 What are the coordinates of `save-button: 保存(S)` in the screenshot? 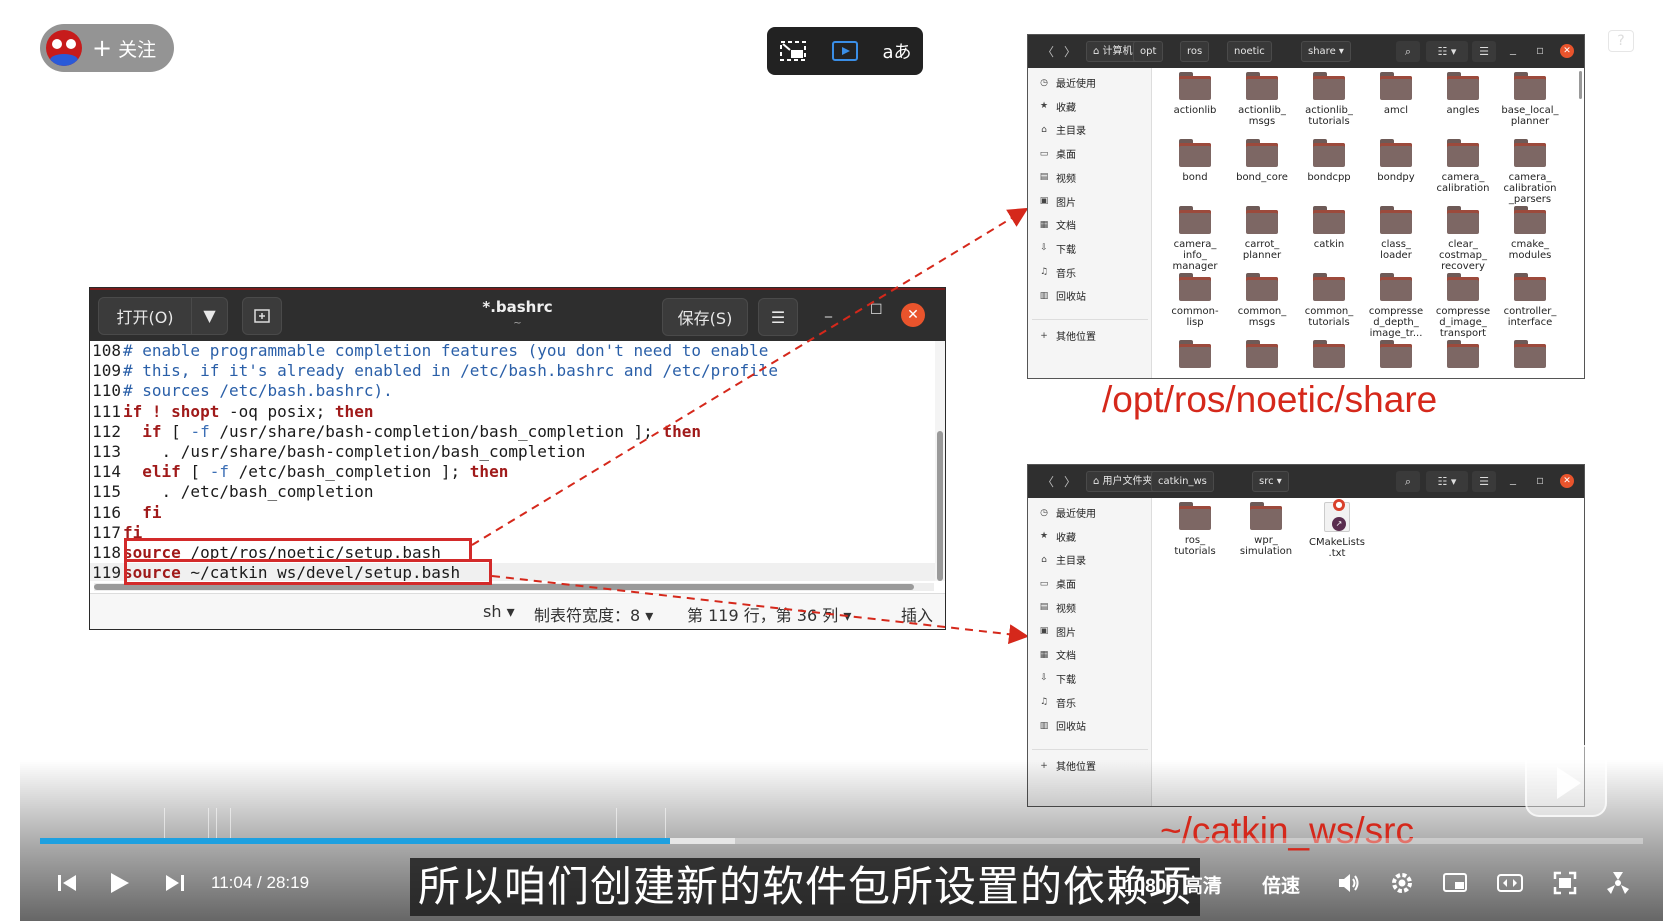 It's located at (705, 317).